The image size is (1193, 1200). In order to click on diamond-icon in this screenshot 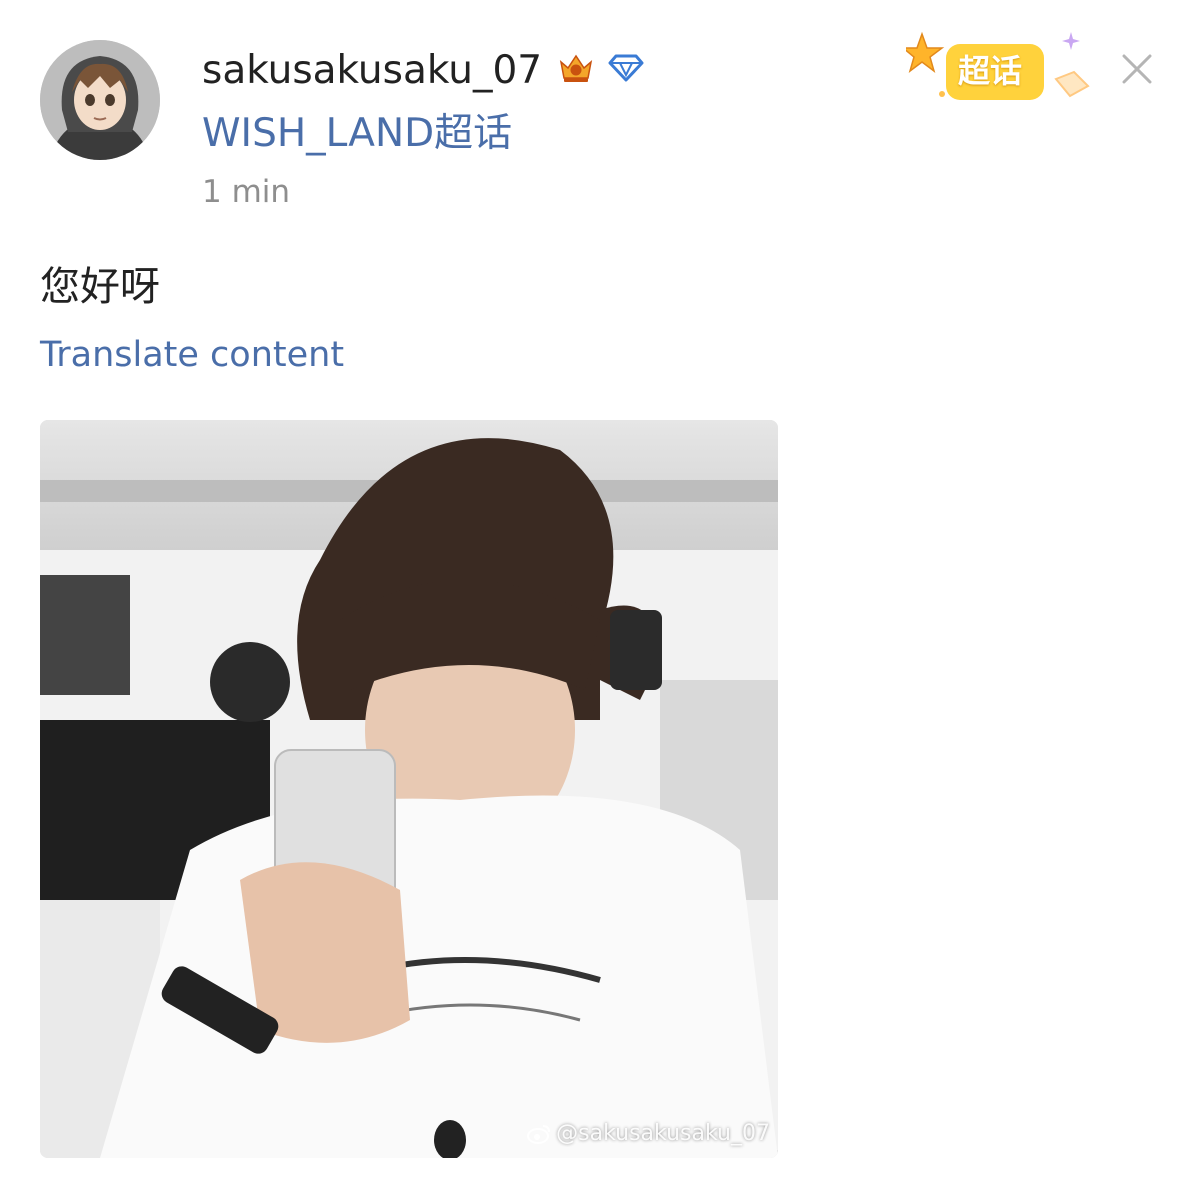, I will do `click(626, 70)`.